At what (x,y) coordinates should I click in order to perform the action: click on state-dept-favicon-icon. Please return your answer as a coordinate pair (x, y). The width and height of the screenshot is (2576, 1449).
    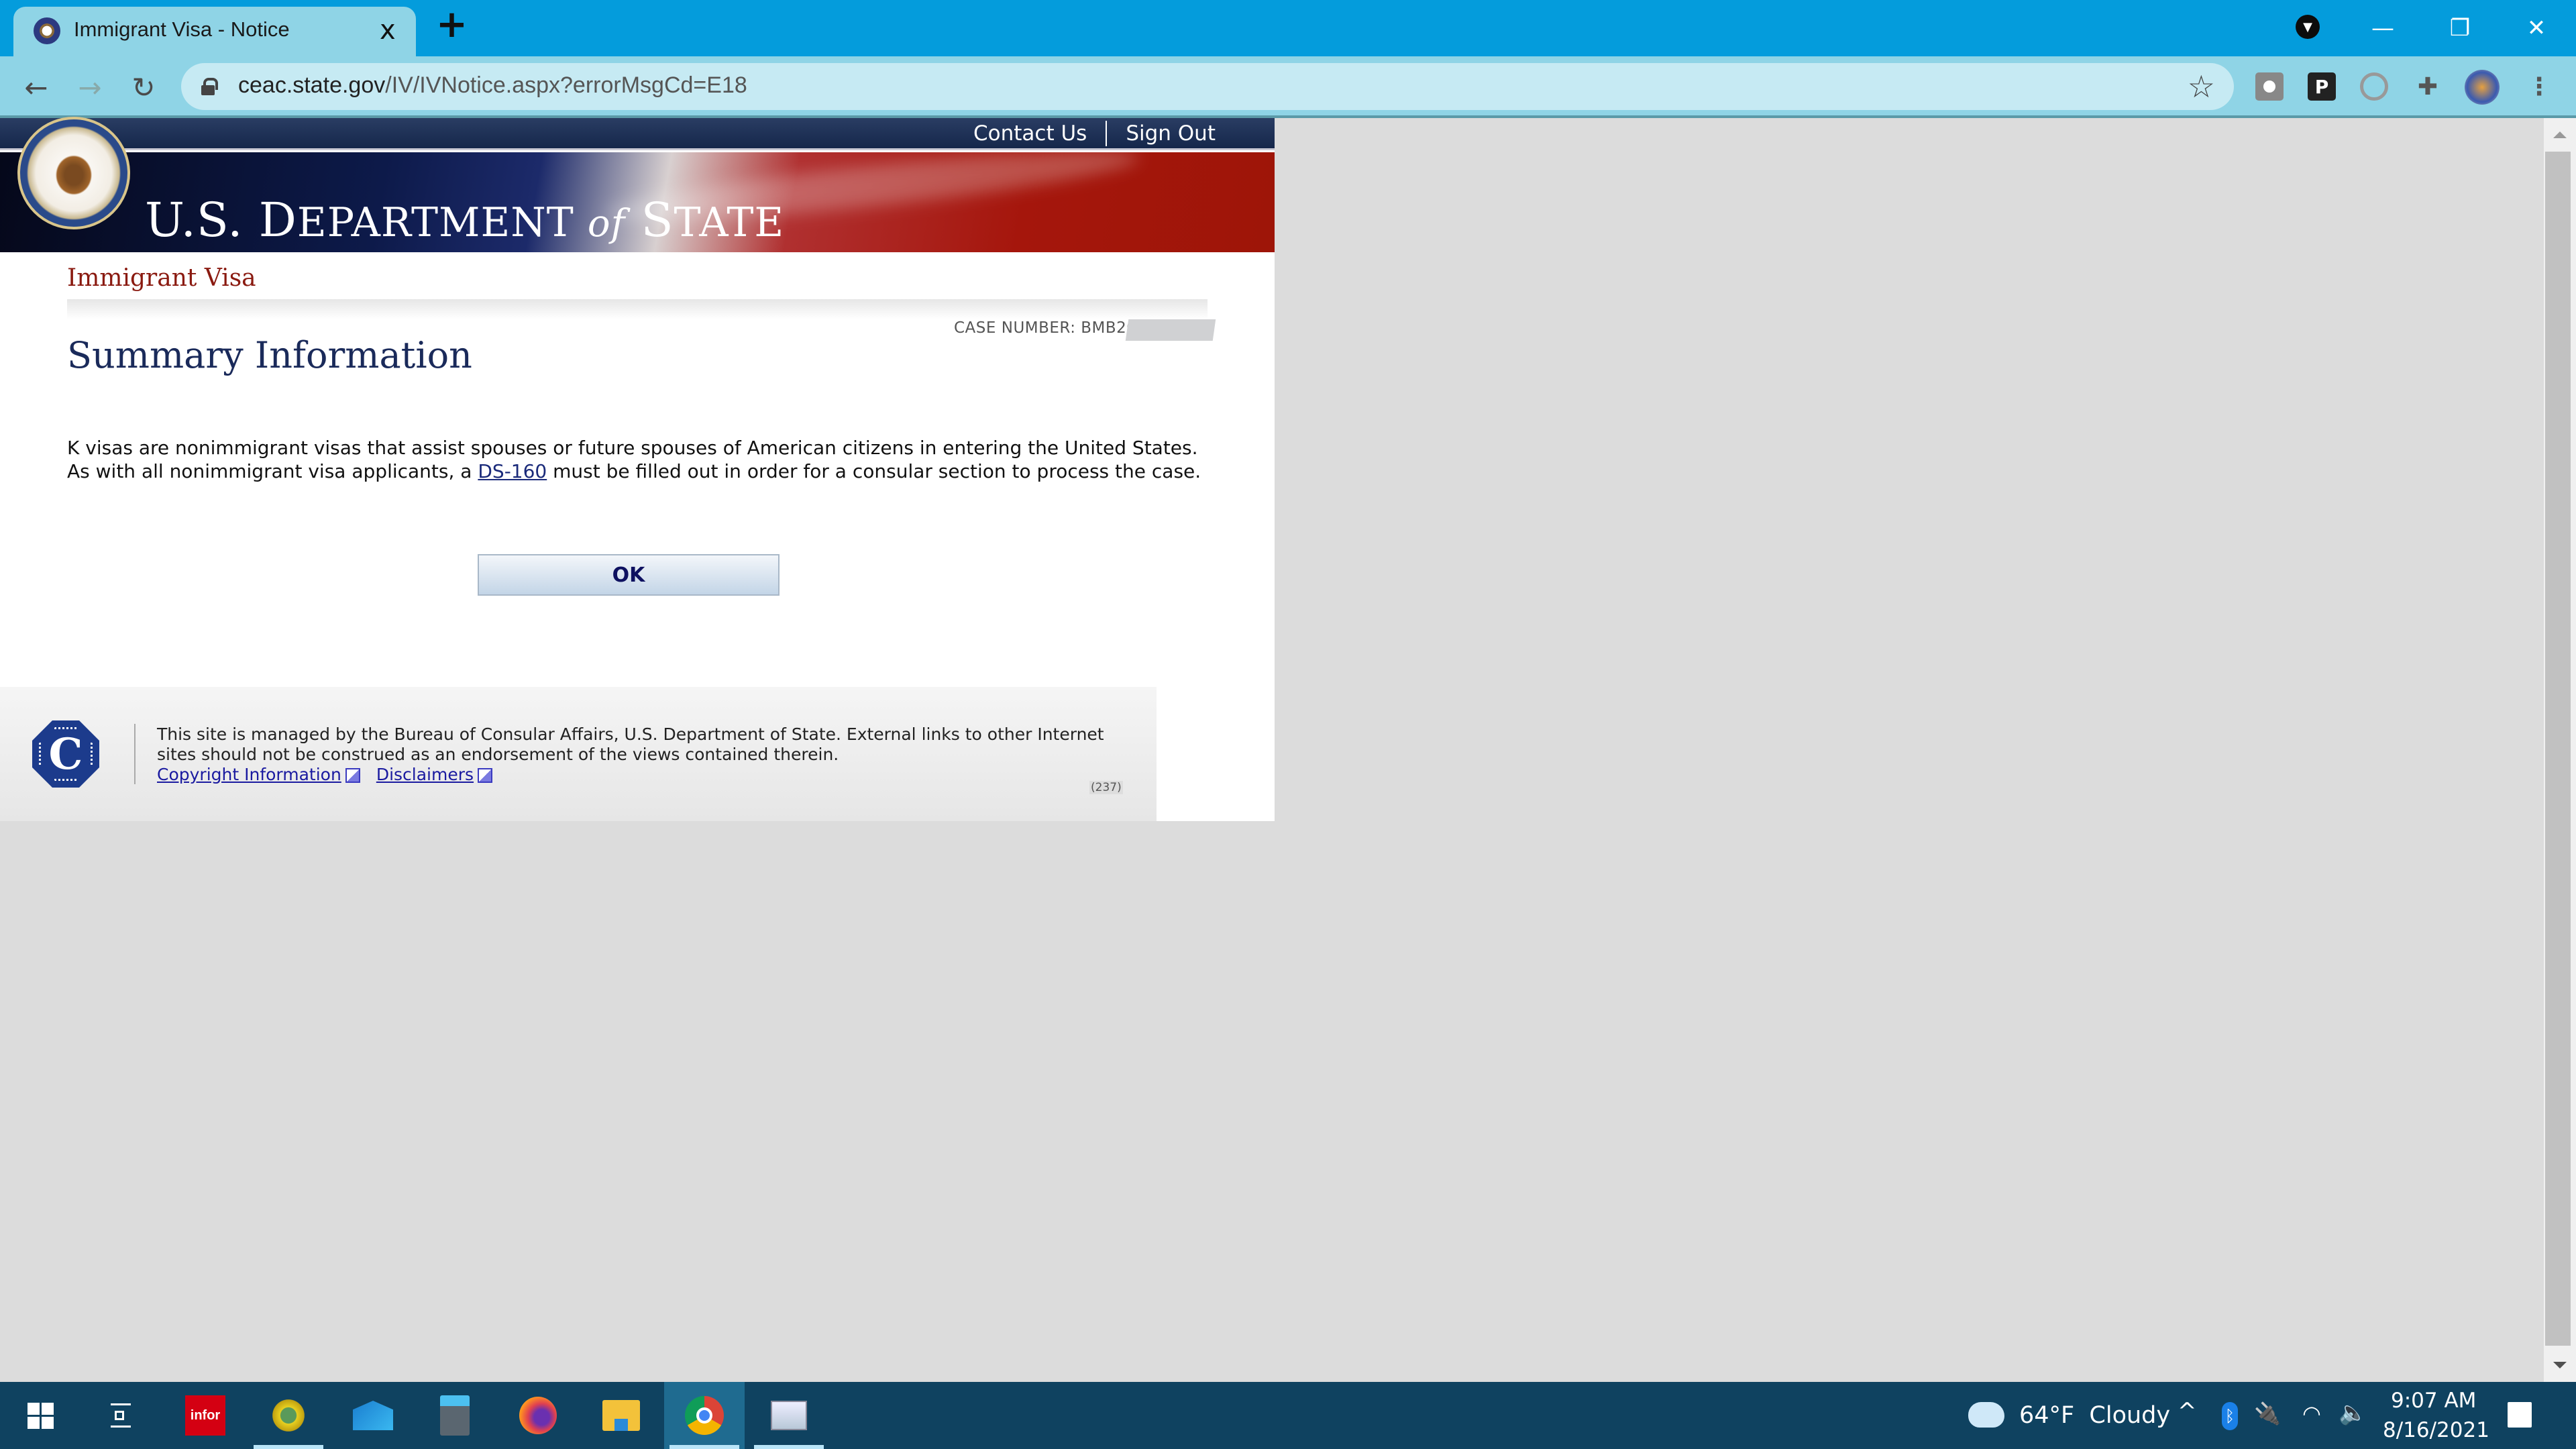
    Looking at the image, I should click on (47, 30).